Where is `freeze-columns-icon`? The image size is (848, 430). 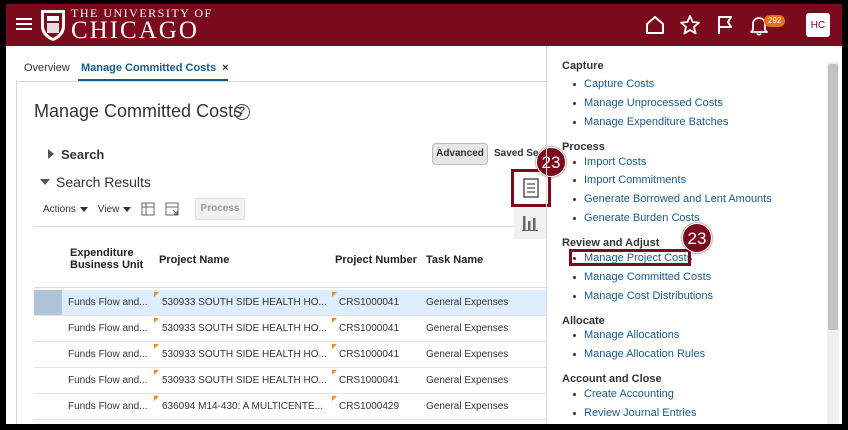
freeze-columns-icon is located at coordinates (148, 209).